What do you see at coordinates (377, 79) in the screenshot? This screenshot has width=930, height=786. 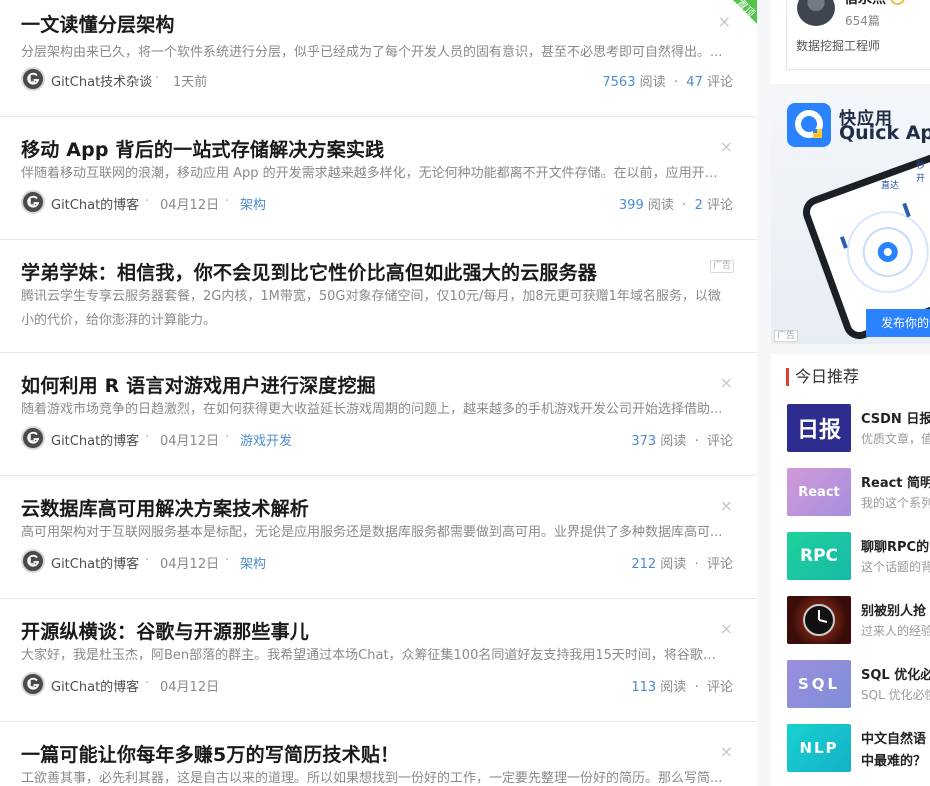 I see `article-meta: GitChat技术杂谈 · 1天前 7563 阅读 · 47 评论` at bounding box center [377, 79].